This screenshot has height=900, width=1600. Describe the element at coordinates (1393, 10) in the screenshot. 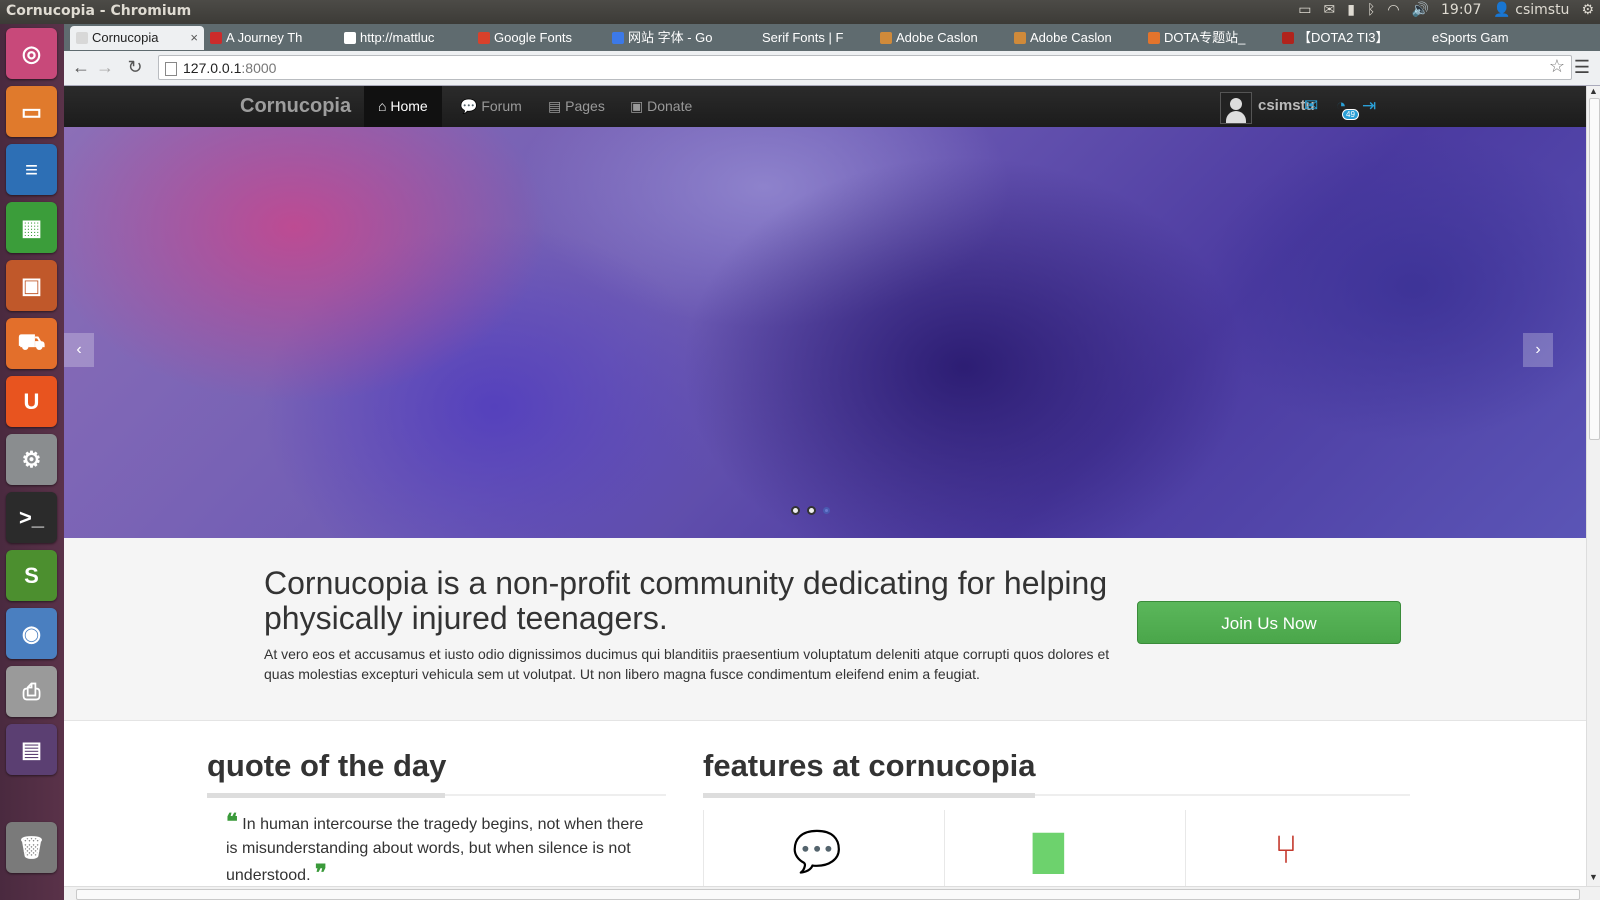

I see `wifi-icon: ◠` at that location.